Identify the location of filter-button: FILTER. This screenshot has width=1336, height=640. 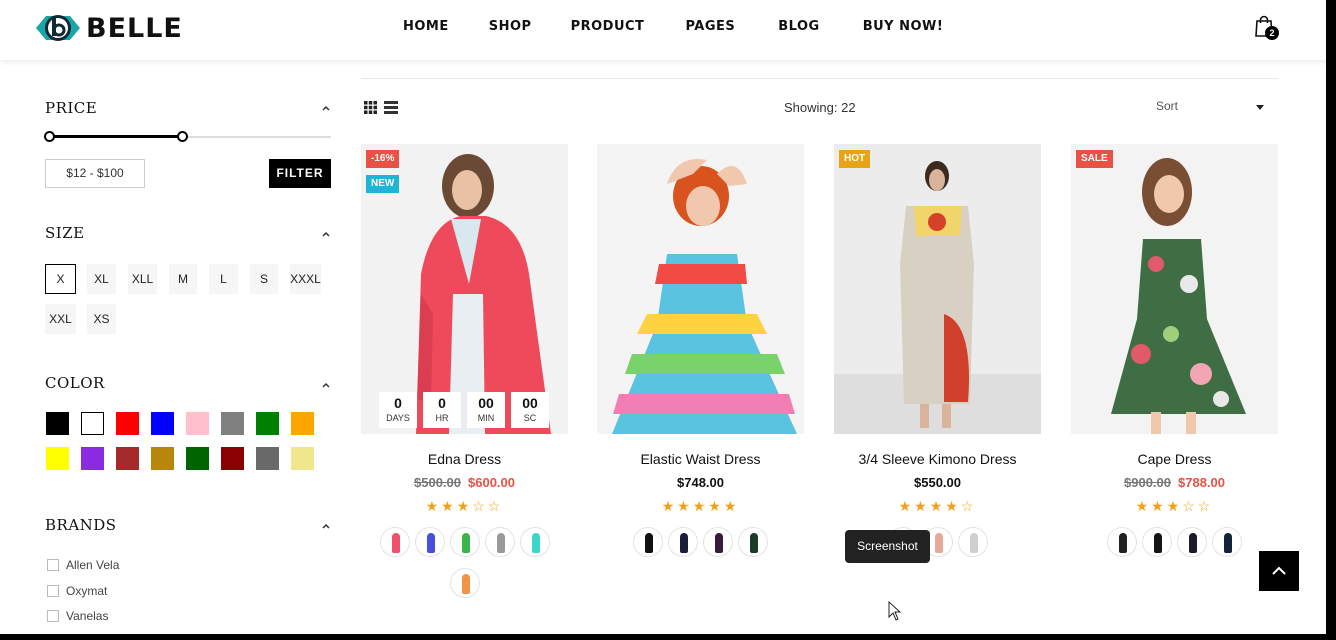
(300, 173).